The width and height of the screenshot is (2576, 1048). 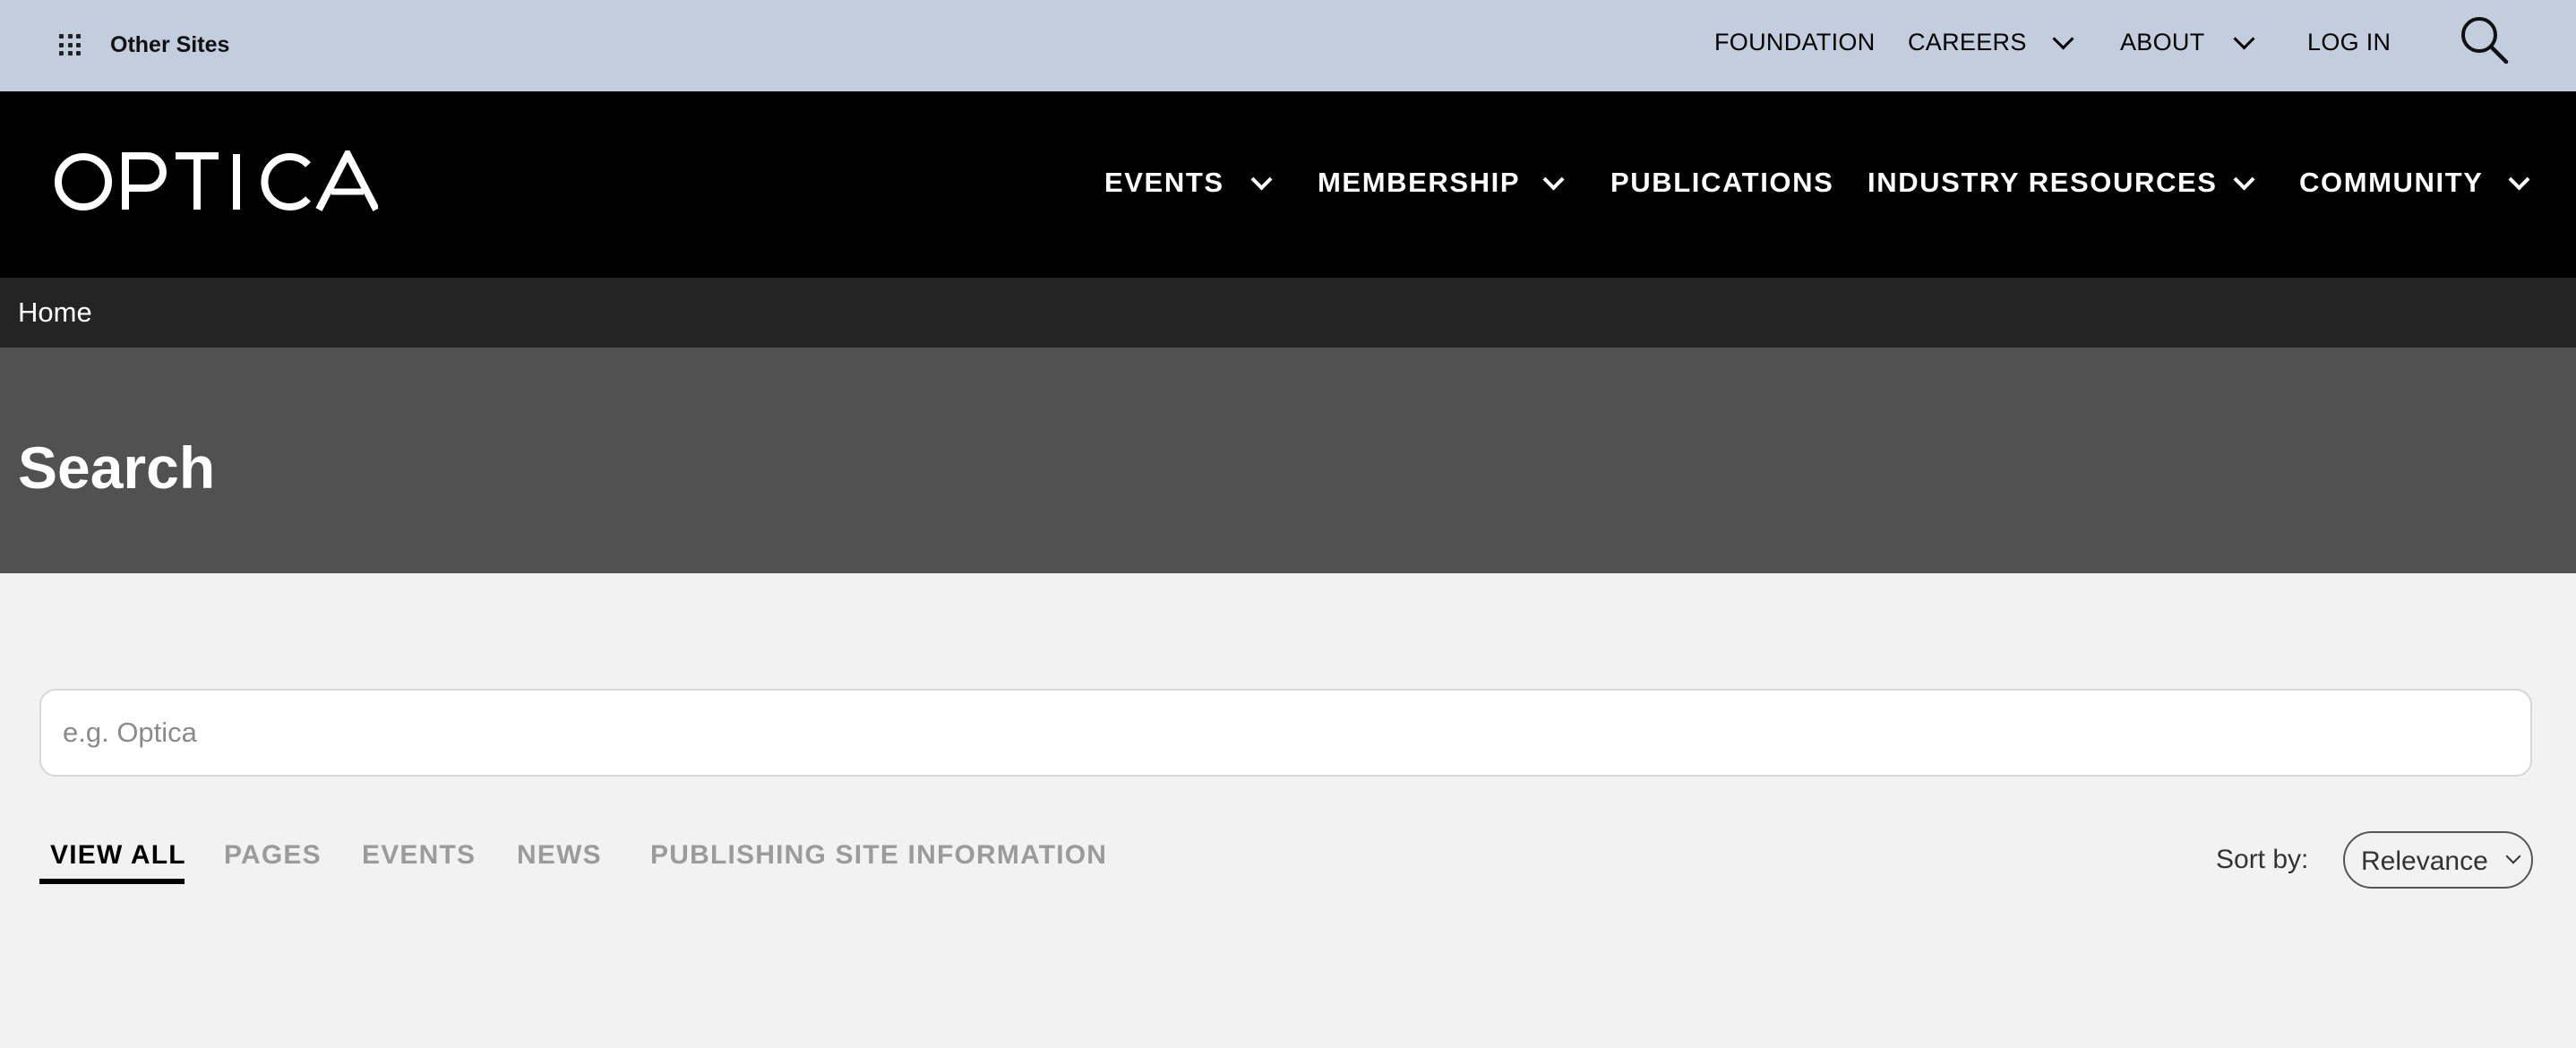 I want to click on tab-publishing-site-information: PUBLISHING SITE INFORMATION, so click(x=878, y=855).